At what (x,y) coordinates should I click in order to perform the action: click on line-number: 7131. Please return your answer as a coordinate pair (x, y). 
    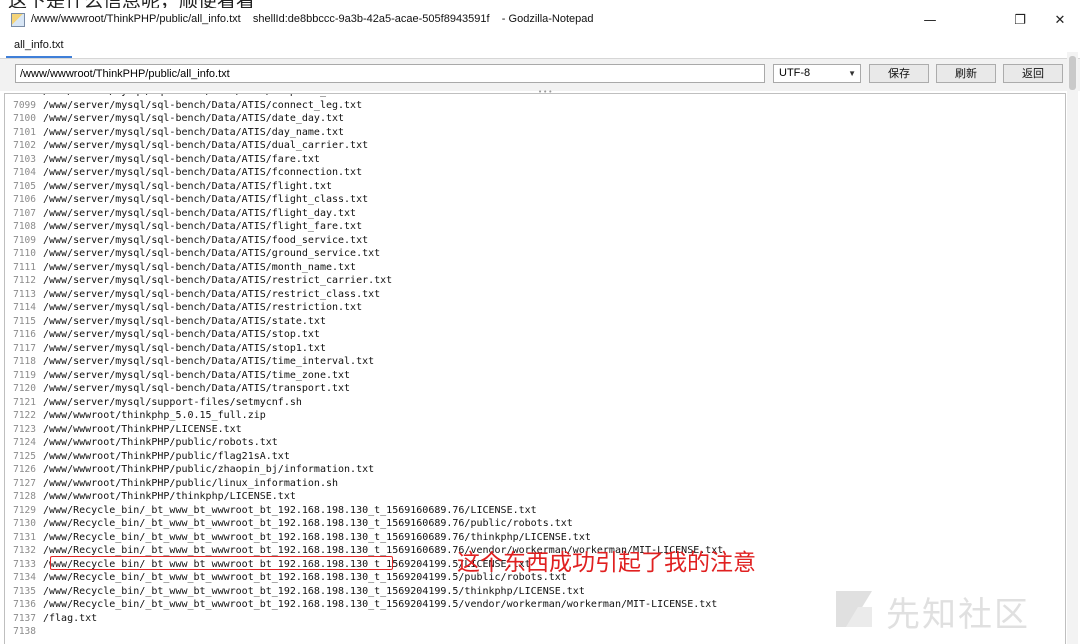
    Looking at the image, I should click on (24, 537).